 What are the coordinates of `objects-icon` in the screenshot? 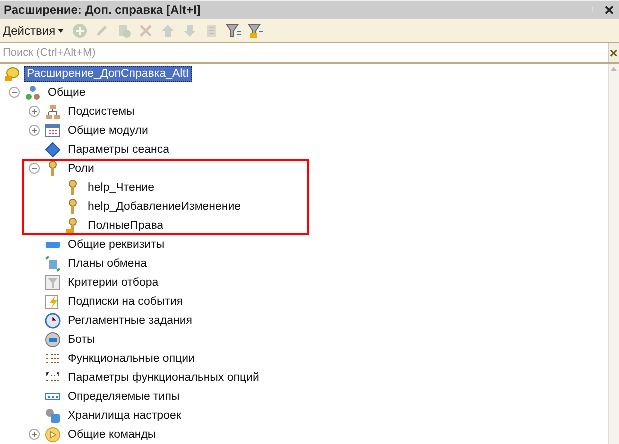 It's located at (33, 92).